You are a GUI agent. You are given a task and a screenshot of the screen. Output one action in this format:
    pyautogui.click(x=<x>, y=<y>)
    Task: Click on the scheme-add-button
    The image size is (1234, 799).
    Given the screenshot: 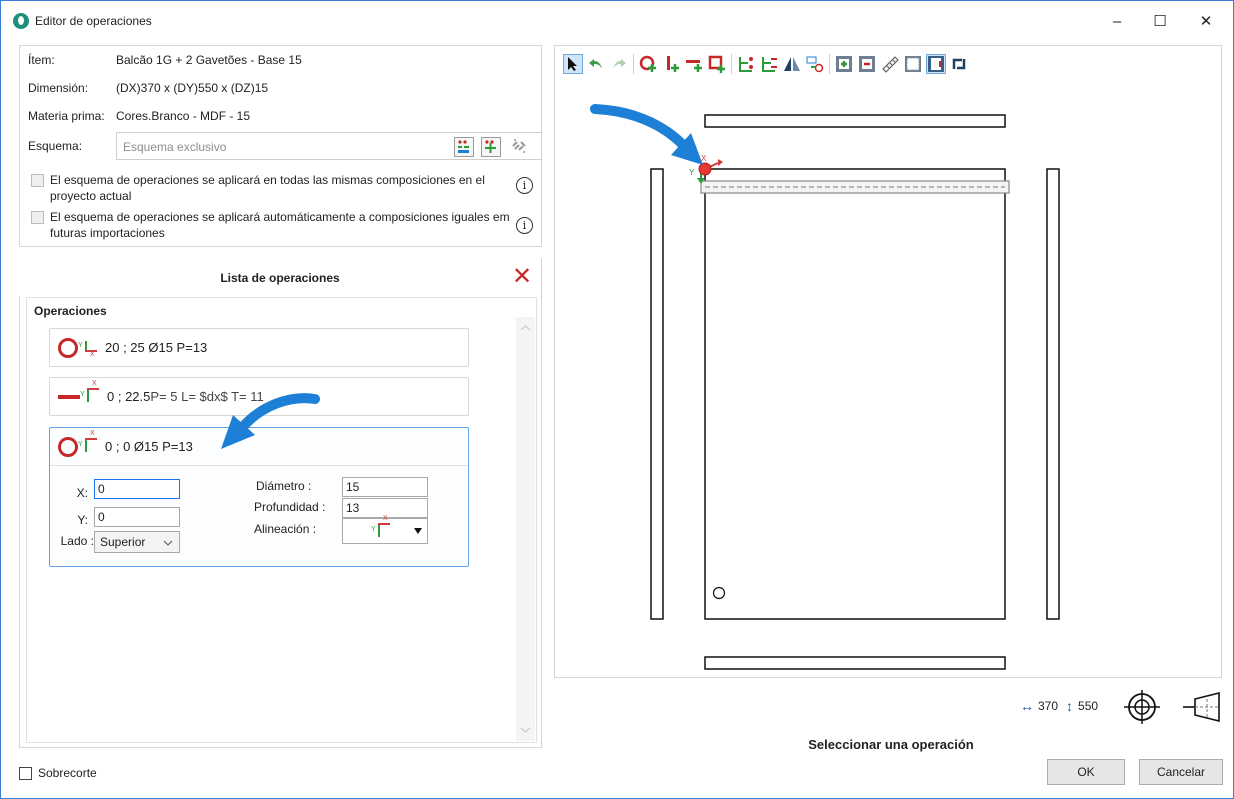 What is the action you would take?
    pyautogui.click(x=491, y=147)
    